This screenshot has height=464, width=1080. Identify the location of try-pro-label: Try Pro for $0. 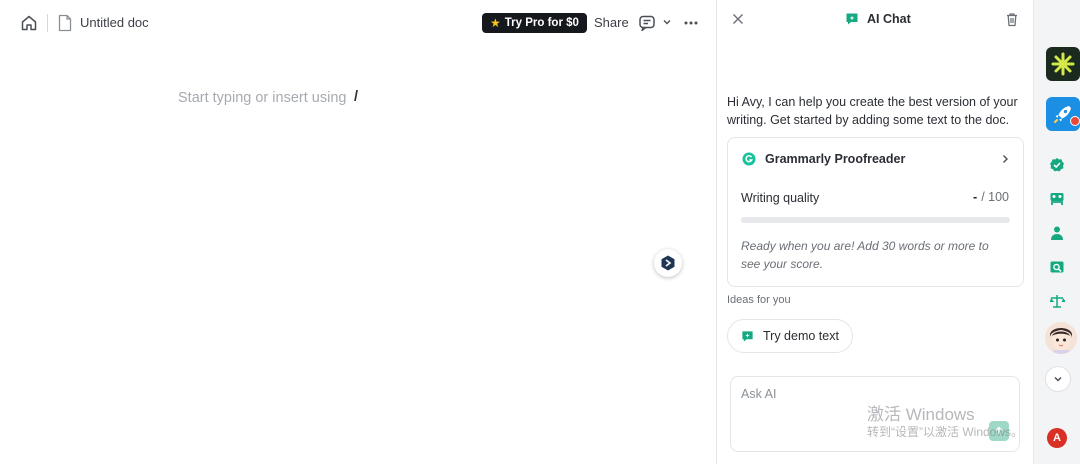
(541, 23).